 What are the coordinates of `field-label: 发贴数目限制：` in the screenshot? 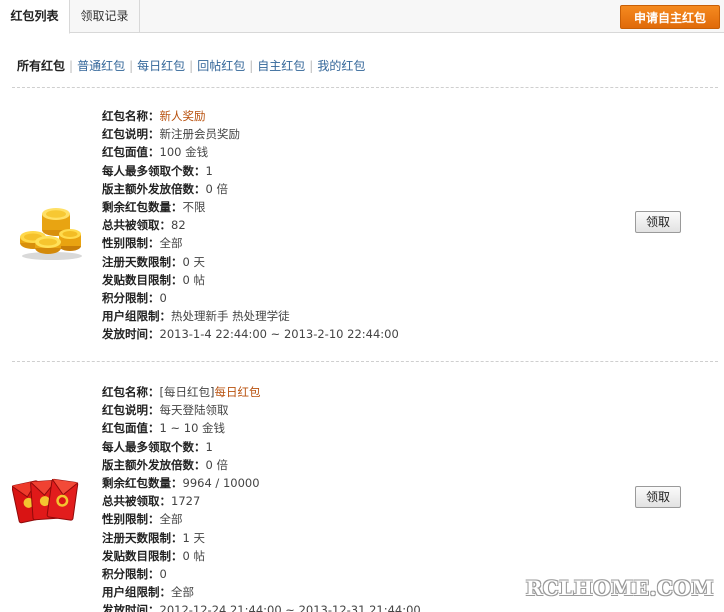 It's located at (142, 555).